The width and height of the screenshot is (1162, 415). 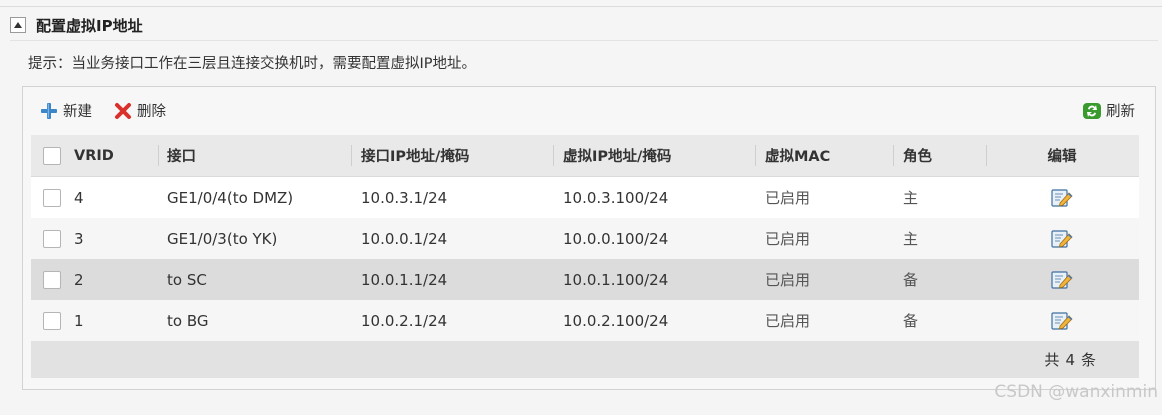 What do you see at coordinates (404, 279) in the screenshot?
I see `interface-ip-cell: 10.0.1.1/24` at bounding box center [404, 279].